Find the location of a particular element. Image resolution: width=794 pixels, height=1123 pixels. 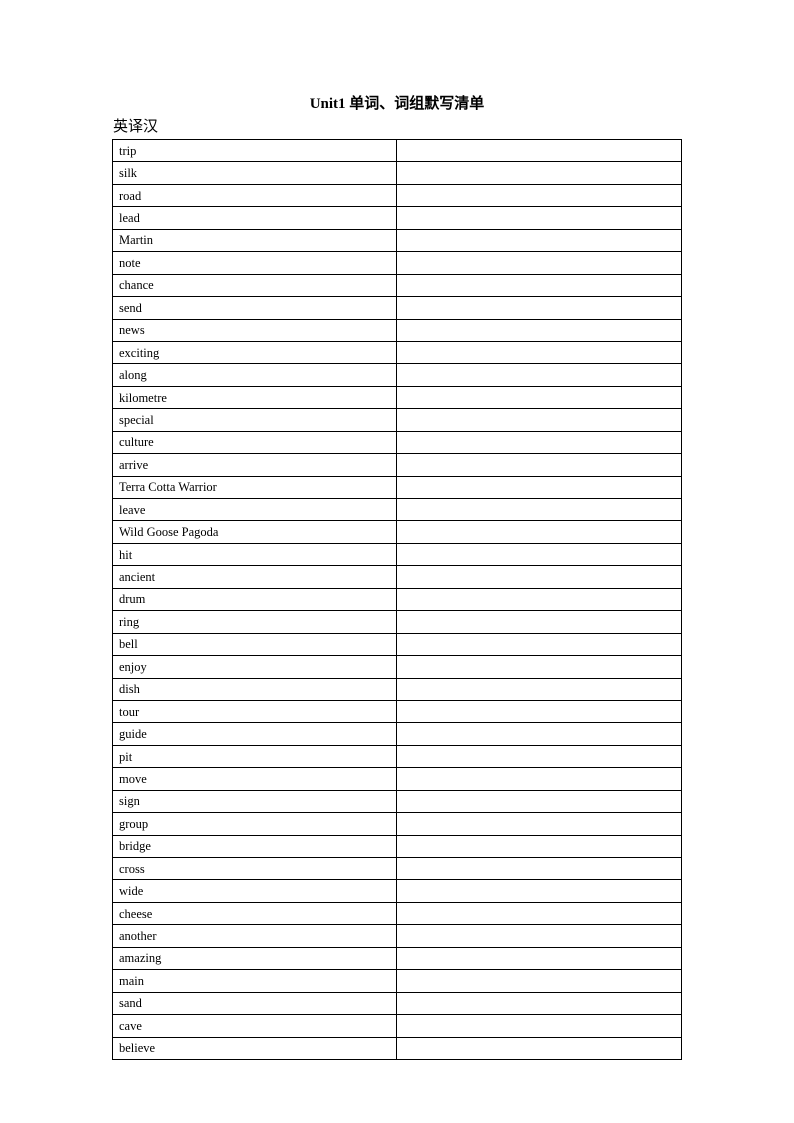

vocabulary-word-cell: silk is located at coordinates (254, 173).